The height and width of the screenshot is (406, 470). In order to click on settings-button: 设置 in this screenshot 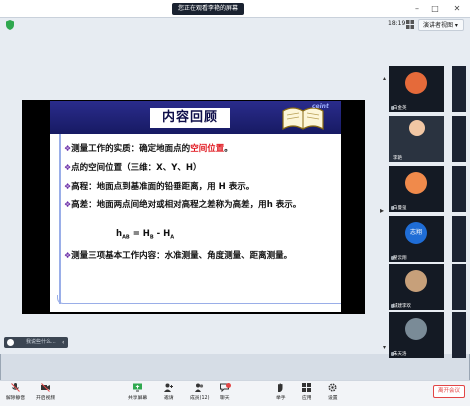, I will do `click(333, 392)`.